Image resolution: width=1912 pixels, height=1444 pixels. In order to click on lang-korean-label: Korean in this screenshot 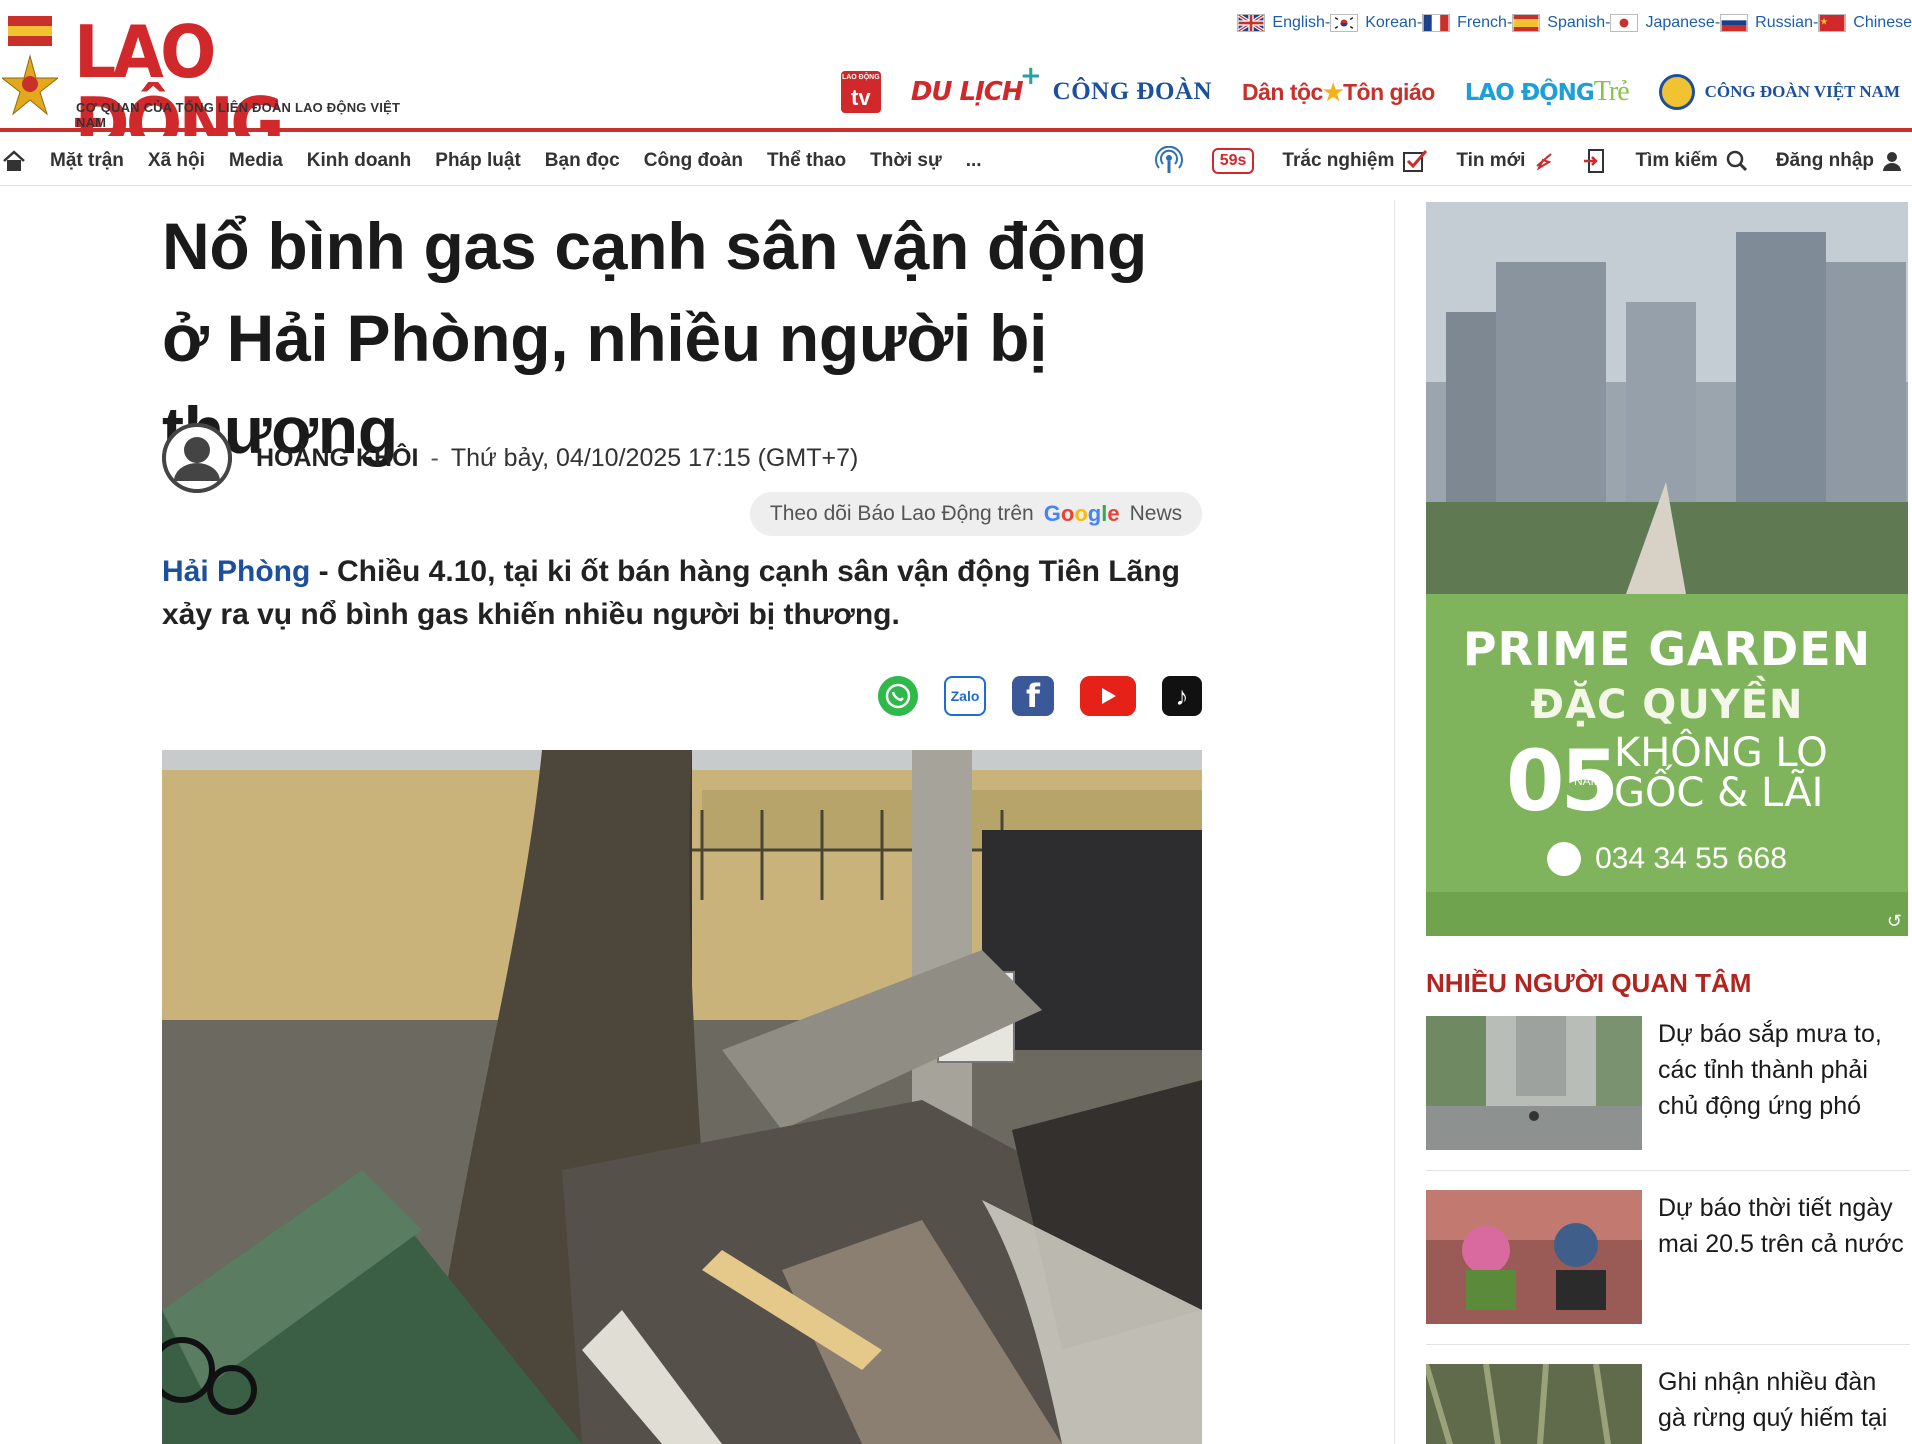, I will do `click(1391, 22)`.